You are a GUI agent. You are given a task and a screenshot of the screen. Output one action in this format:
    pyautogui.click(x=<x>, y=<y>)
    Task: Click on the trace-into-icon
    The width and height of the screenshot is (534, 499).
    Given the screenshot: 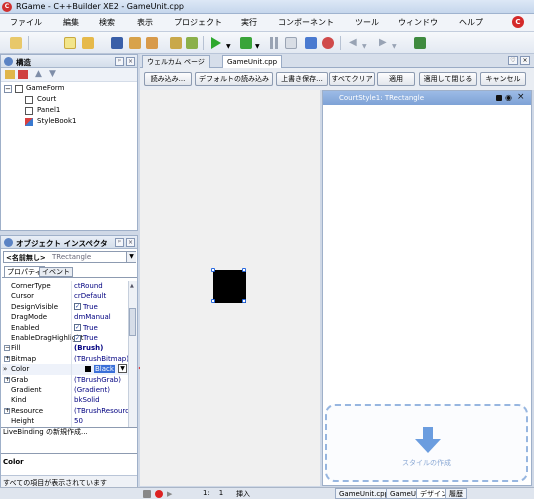 What is the action you would take?
    pyautogui.click(x=311, y=43)
    